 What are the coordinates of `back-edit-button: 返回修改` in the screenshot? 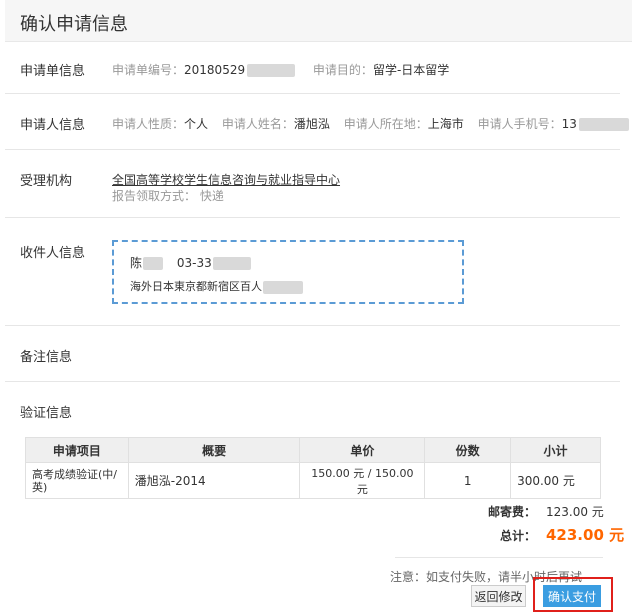 It's located at (498, 596).